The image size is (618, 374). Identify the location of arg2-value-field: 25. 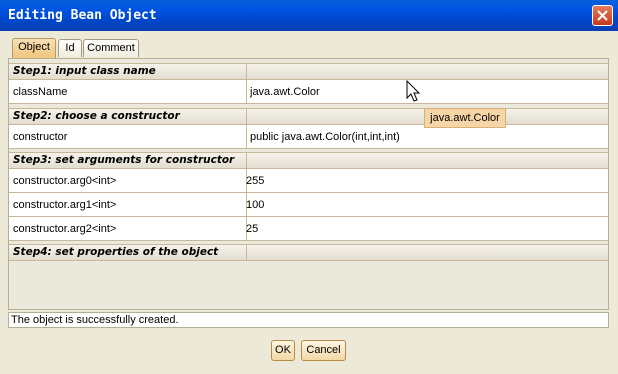
(252, 229).